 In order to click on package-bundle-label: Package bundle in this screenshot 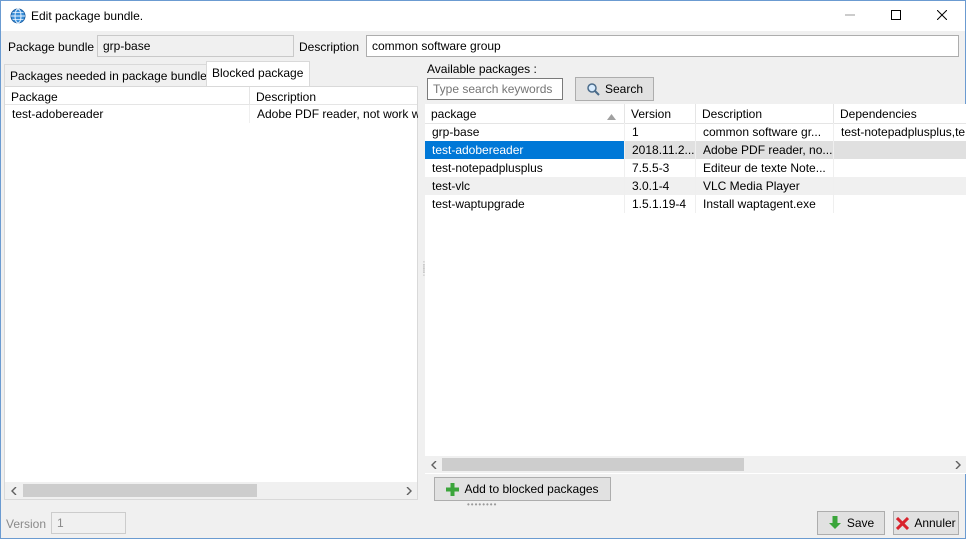, I will do `click(51, 47)`.